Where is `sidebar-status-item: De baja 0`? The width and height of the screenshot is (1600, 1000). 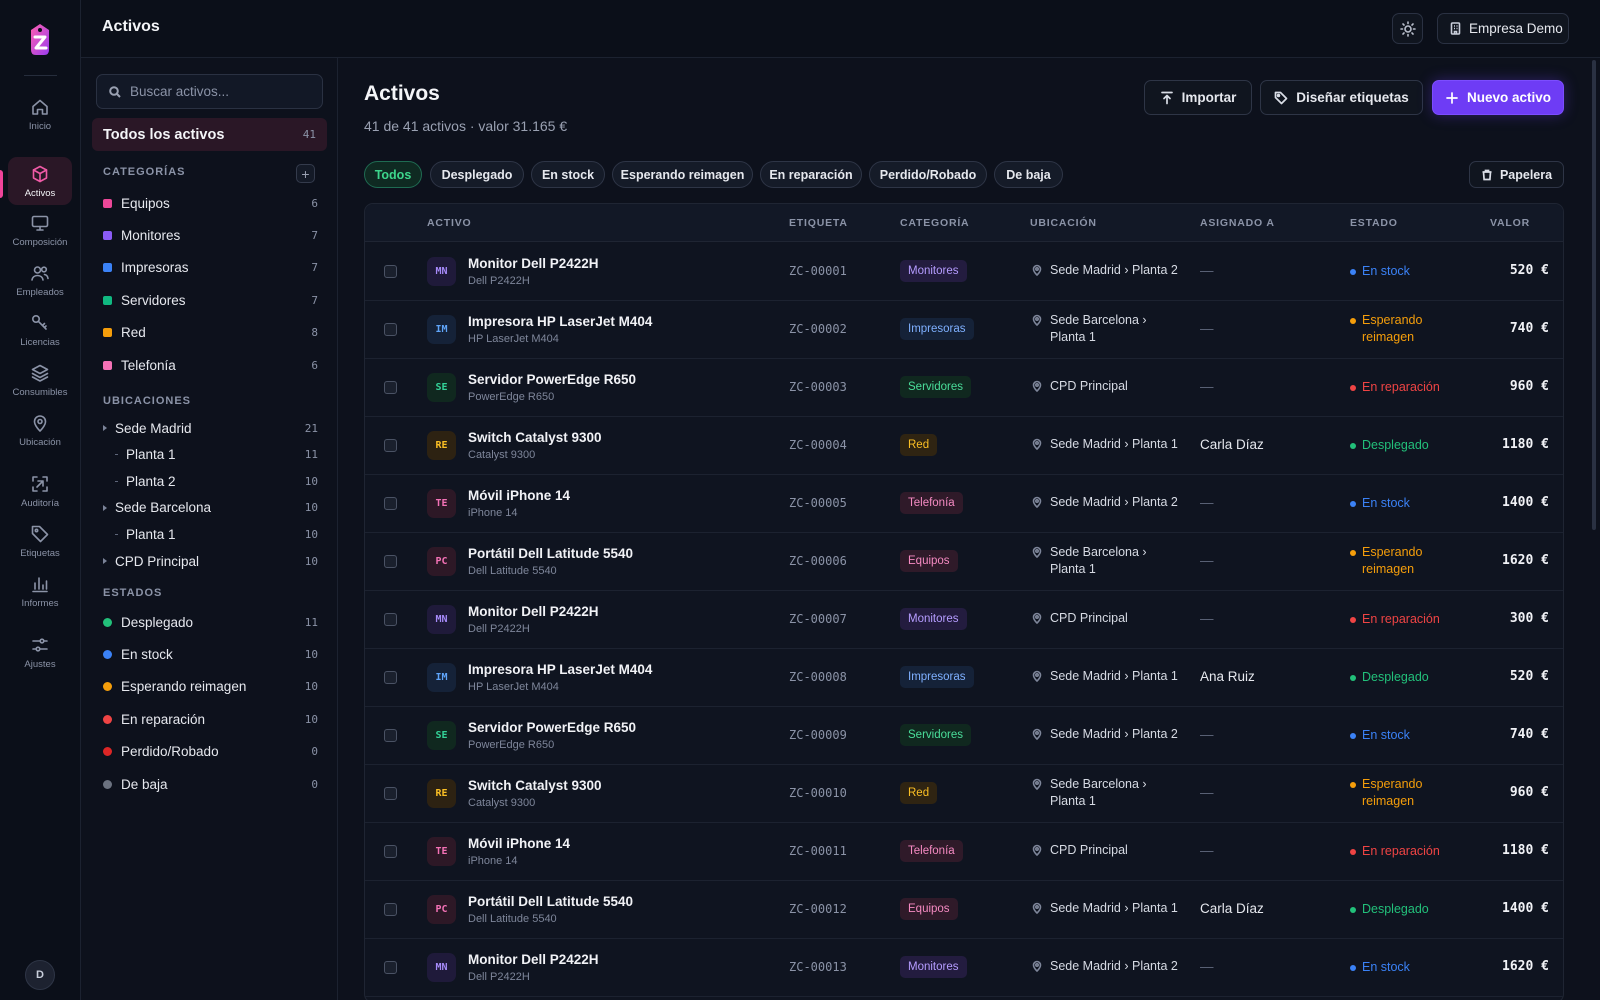
sidebar-status-item: De baja 0 is located at coordinates (210, 784).